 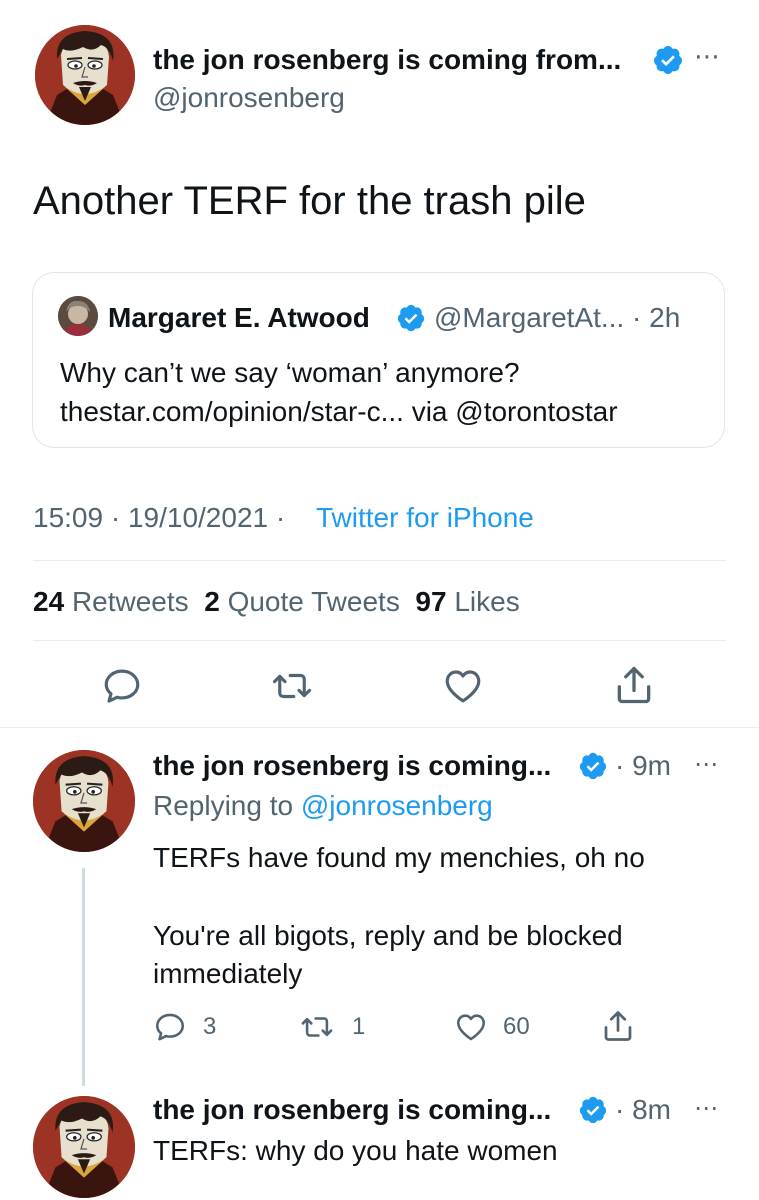 What do you see at coordinates (309, 201) in the screenshot?
I see `main-tweet-text: Another TERF for the trash pile` at bounding box center [309, 201].